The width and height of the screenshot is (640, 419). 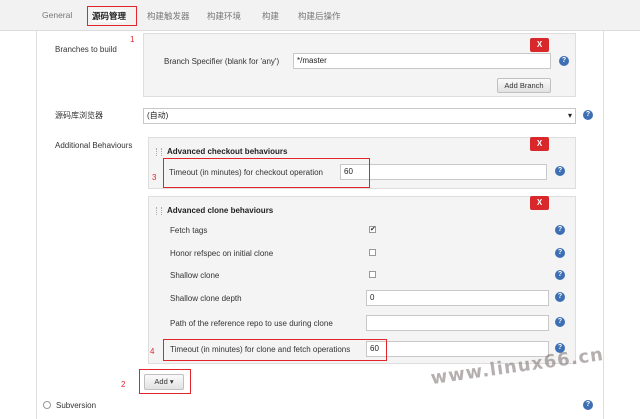 I want to click on checkout-title: Advanced checkout behaviours, so click(x=227, y=151).